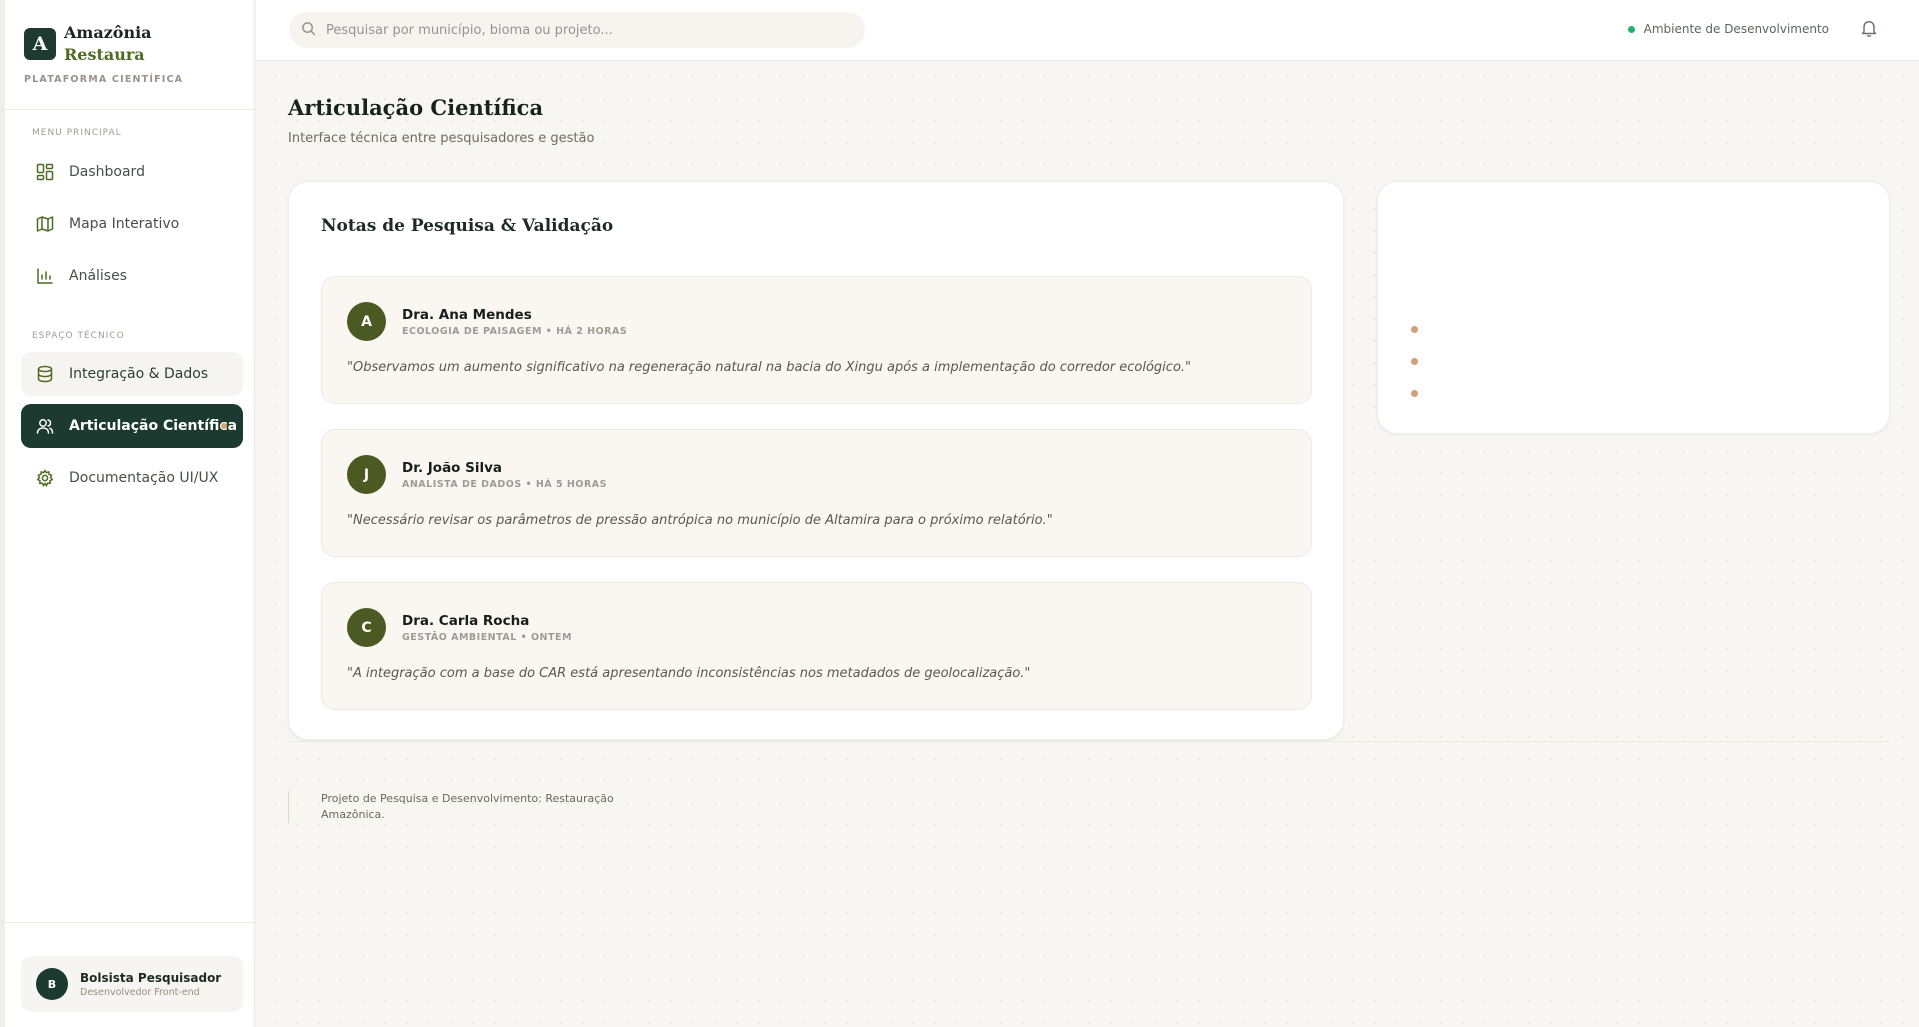 The height and width of the screenshot is (1027, 1919). I want to click on map-icon, so click(45, 224).